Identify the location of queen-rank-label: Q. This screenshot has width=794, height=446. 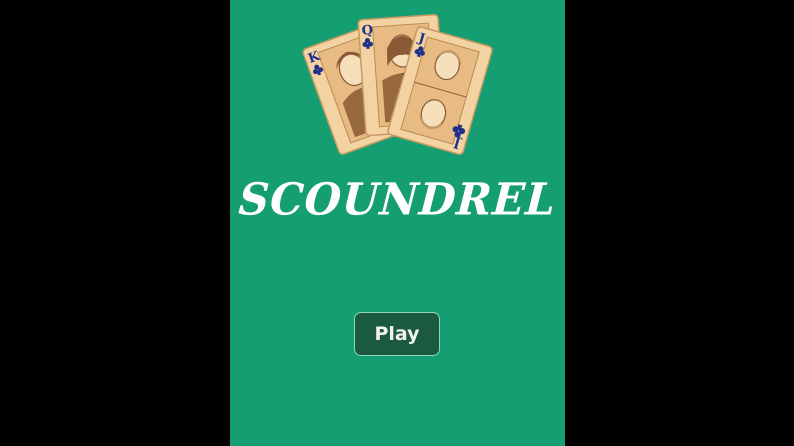
(367, 31).